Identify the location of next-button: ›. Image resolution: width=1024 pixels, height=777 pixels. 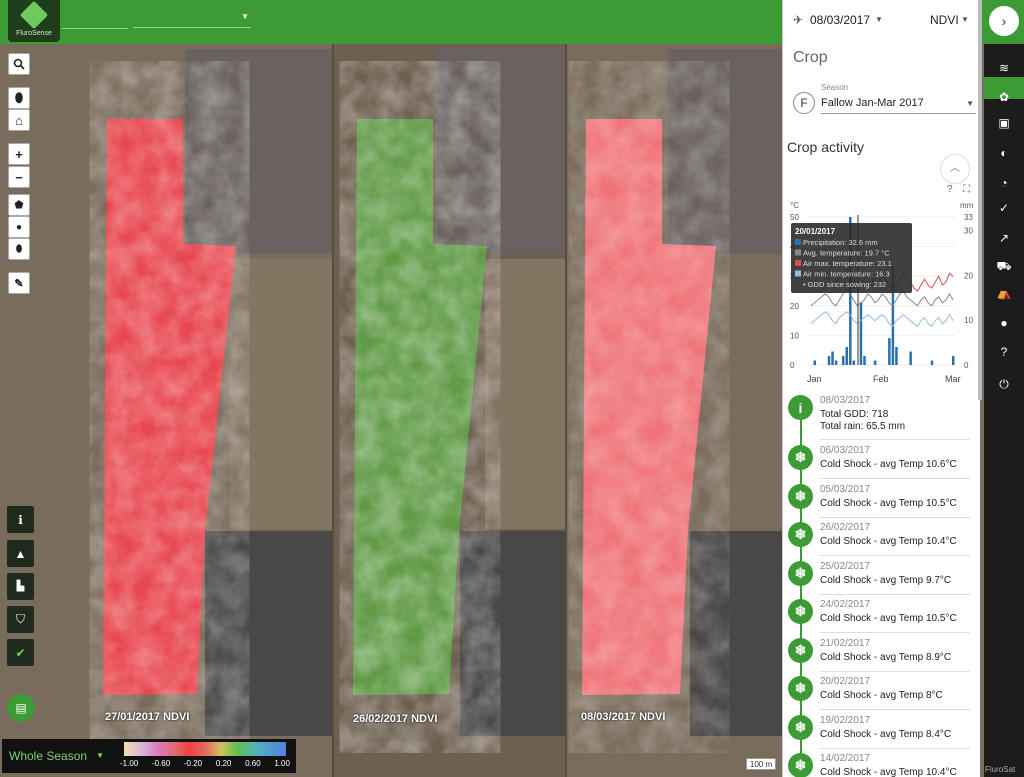
(1004, 21).